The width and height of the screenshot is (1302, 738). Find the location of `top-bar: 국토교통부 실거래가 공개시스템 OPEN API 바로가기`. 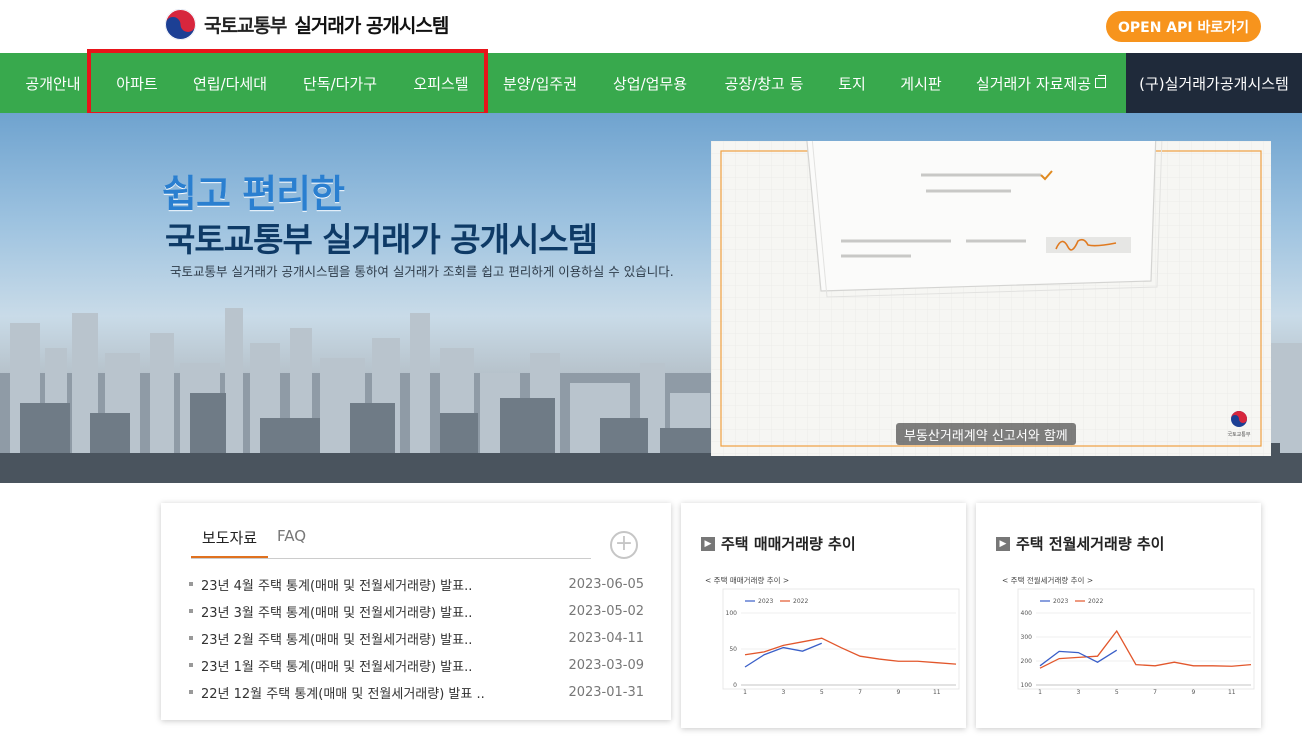

top-bar: 국토교통부 실거래가 공개시스템 OPEN API 바로가기 is located at coordinates (651, 26).